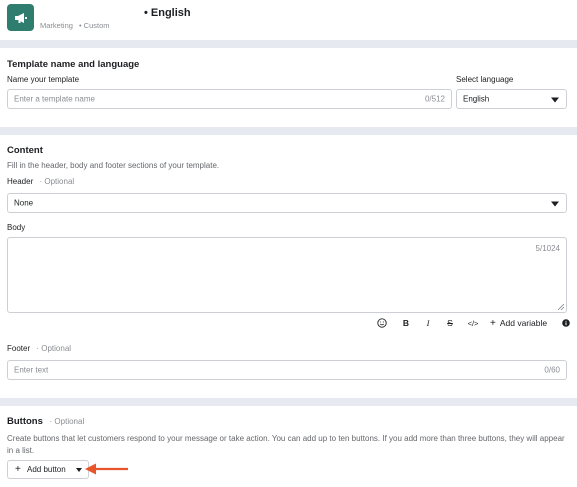 Image resolution: width=577 pixels, height=487 pixels. What do you see at coordinates (25, 421) in the screenshot?
I see `buttons-section-title: Buttons` at bounding box center [25, 421].